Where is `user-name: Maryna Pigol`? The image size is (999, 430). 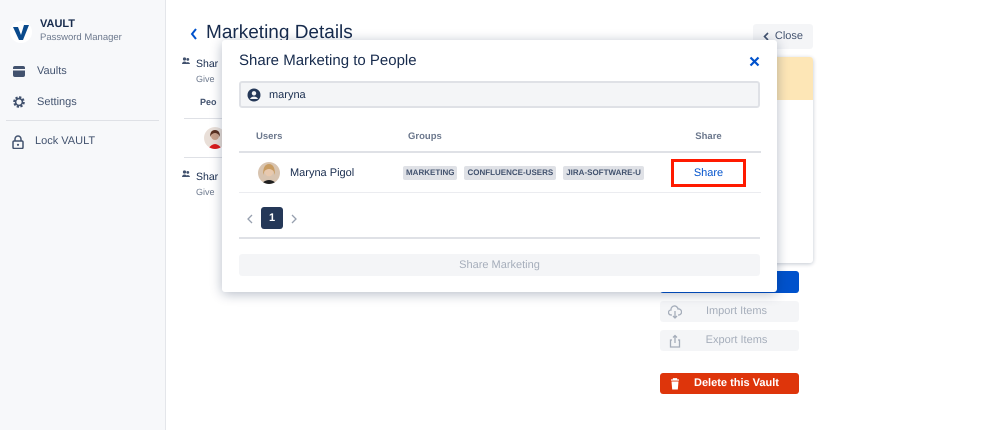
user-name: Maryna Pigol is located at coordinates (322, 173).